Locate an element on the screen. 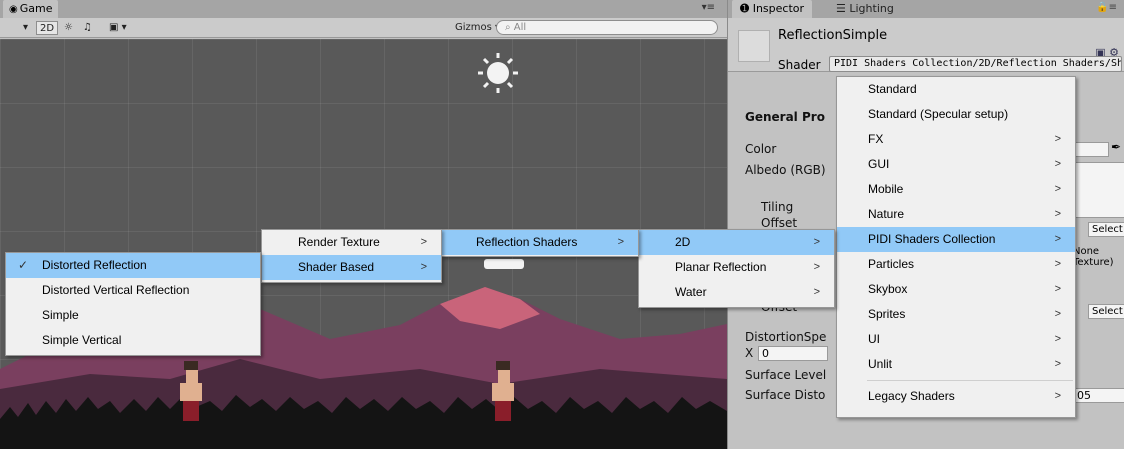 The image size is (1124, 449). color-label: Color is located at coordinates (761, 149).